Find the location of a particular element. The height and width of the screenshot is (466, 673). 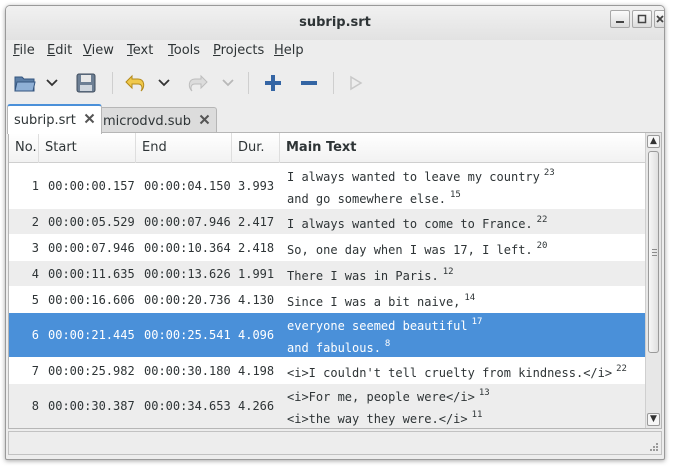

text-line-content: and go somewhere else. is located at coordinates (366, 199).